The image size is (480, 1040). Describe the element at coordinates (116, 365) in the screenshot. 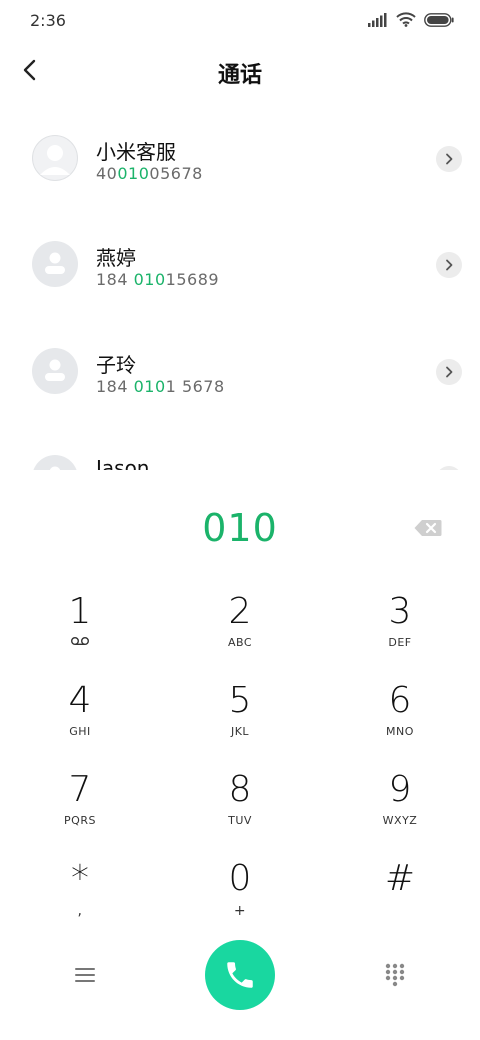

I see `contact-name: 子玲` at that location.